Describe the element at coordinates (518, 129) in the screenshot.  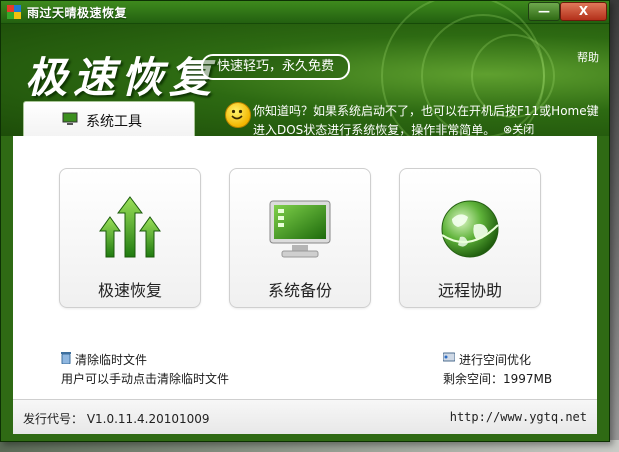
I see `tip-close-link: ⊗关闭` at that location.